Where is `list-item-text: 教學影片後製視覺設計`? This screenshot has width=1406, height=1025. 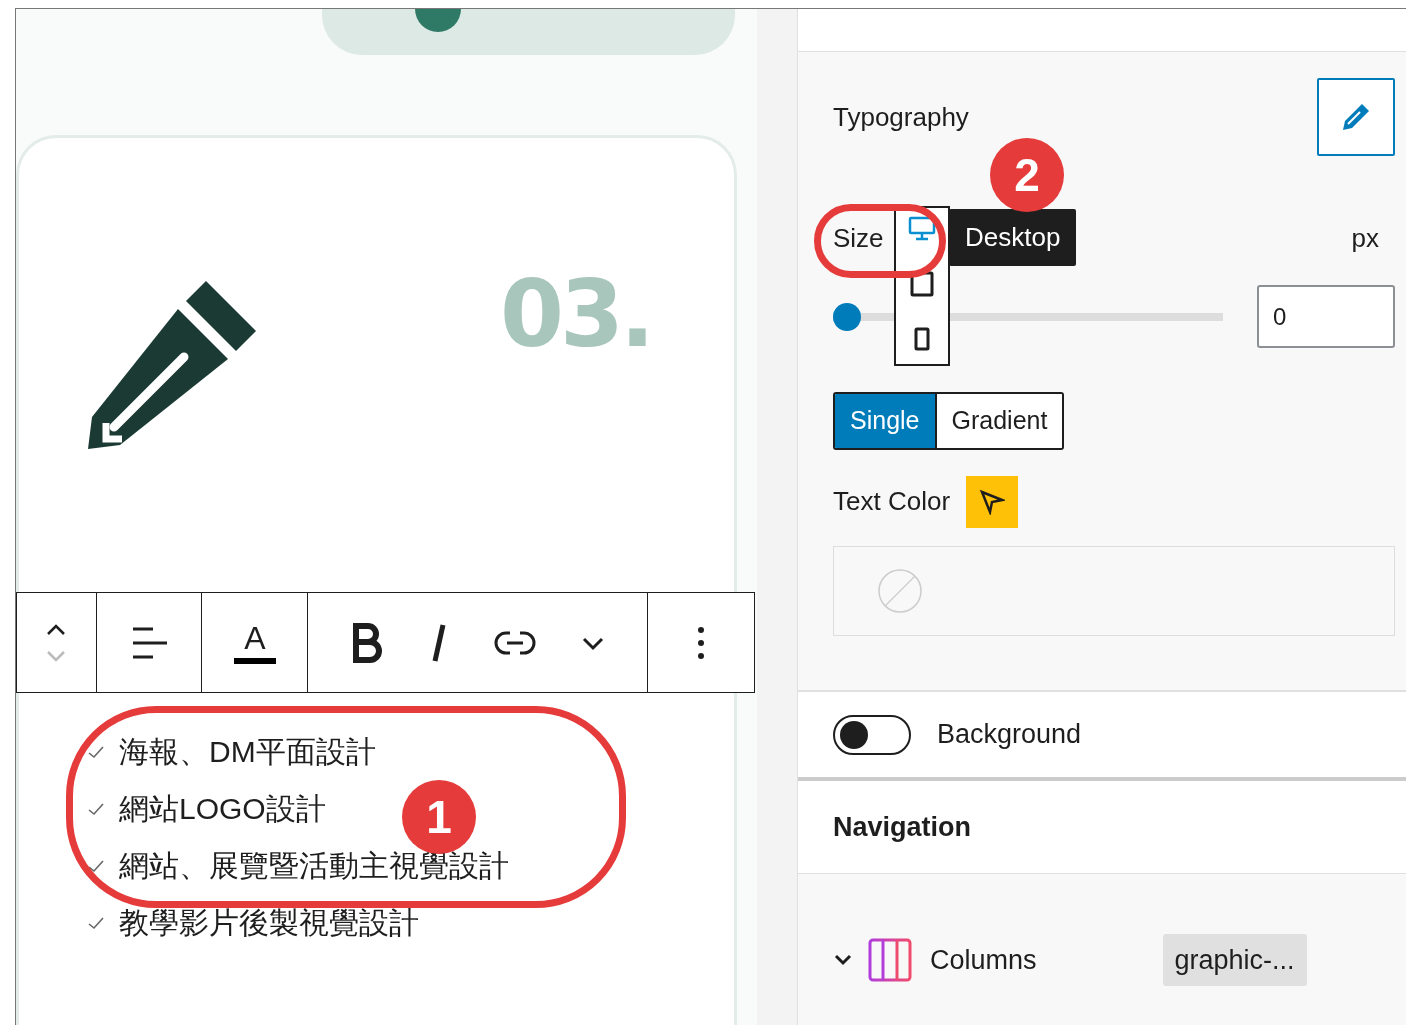
list-item-text: 教學影片後製視覺設計 is located at coordinates (269, 923).